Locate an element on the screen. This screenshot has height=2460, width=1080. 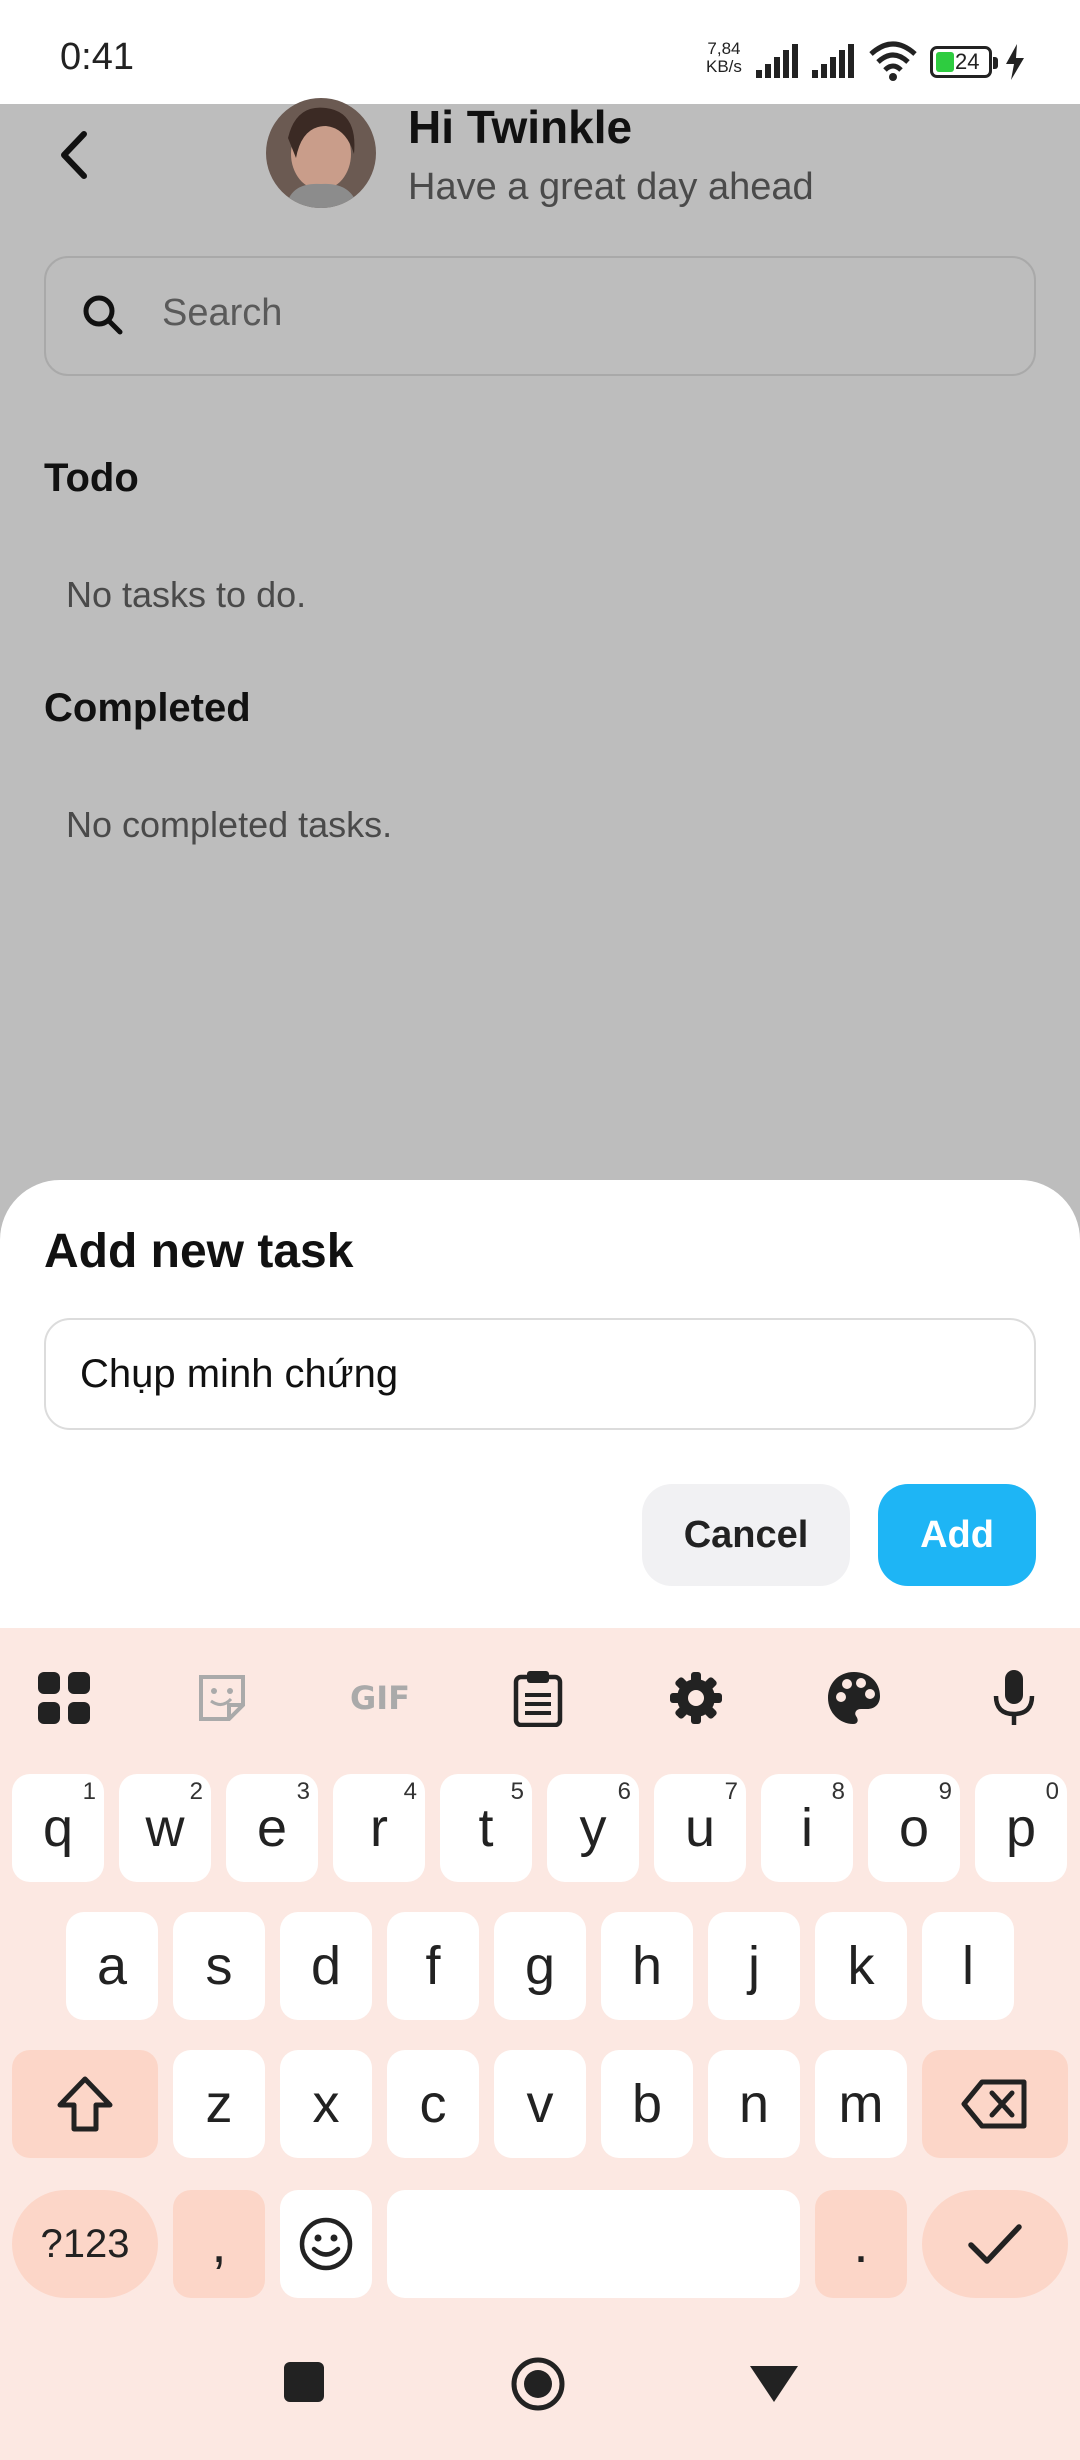
key-j: j is located at coordinates (754, 1966).